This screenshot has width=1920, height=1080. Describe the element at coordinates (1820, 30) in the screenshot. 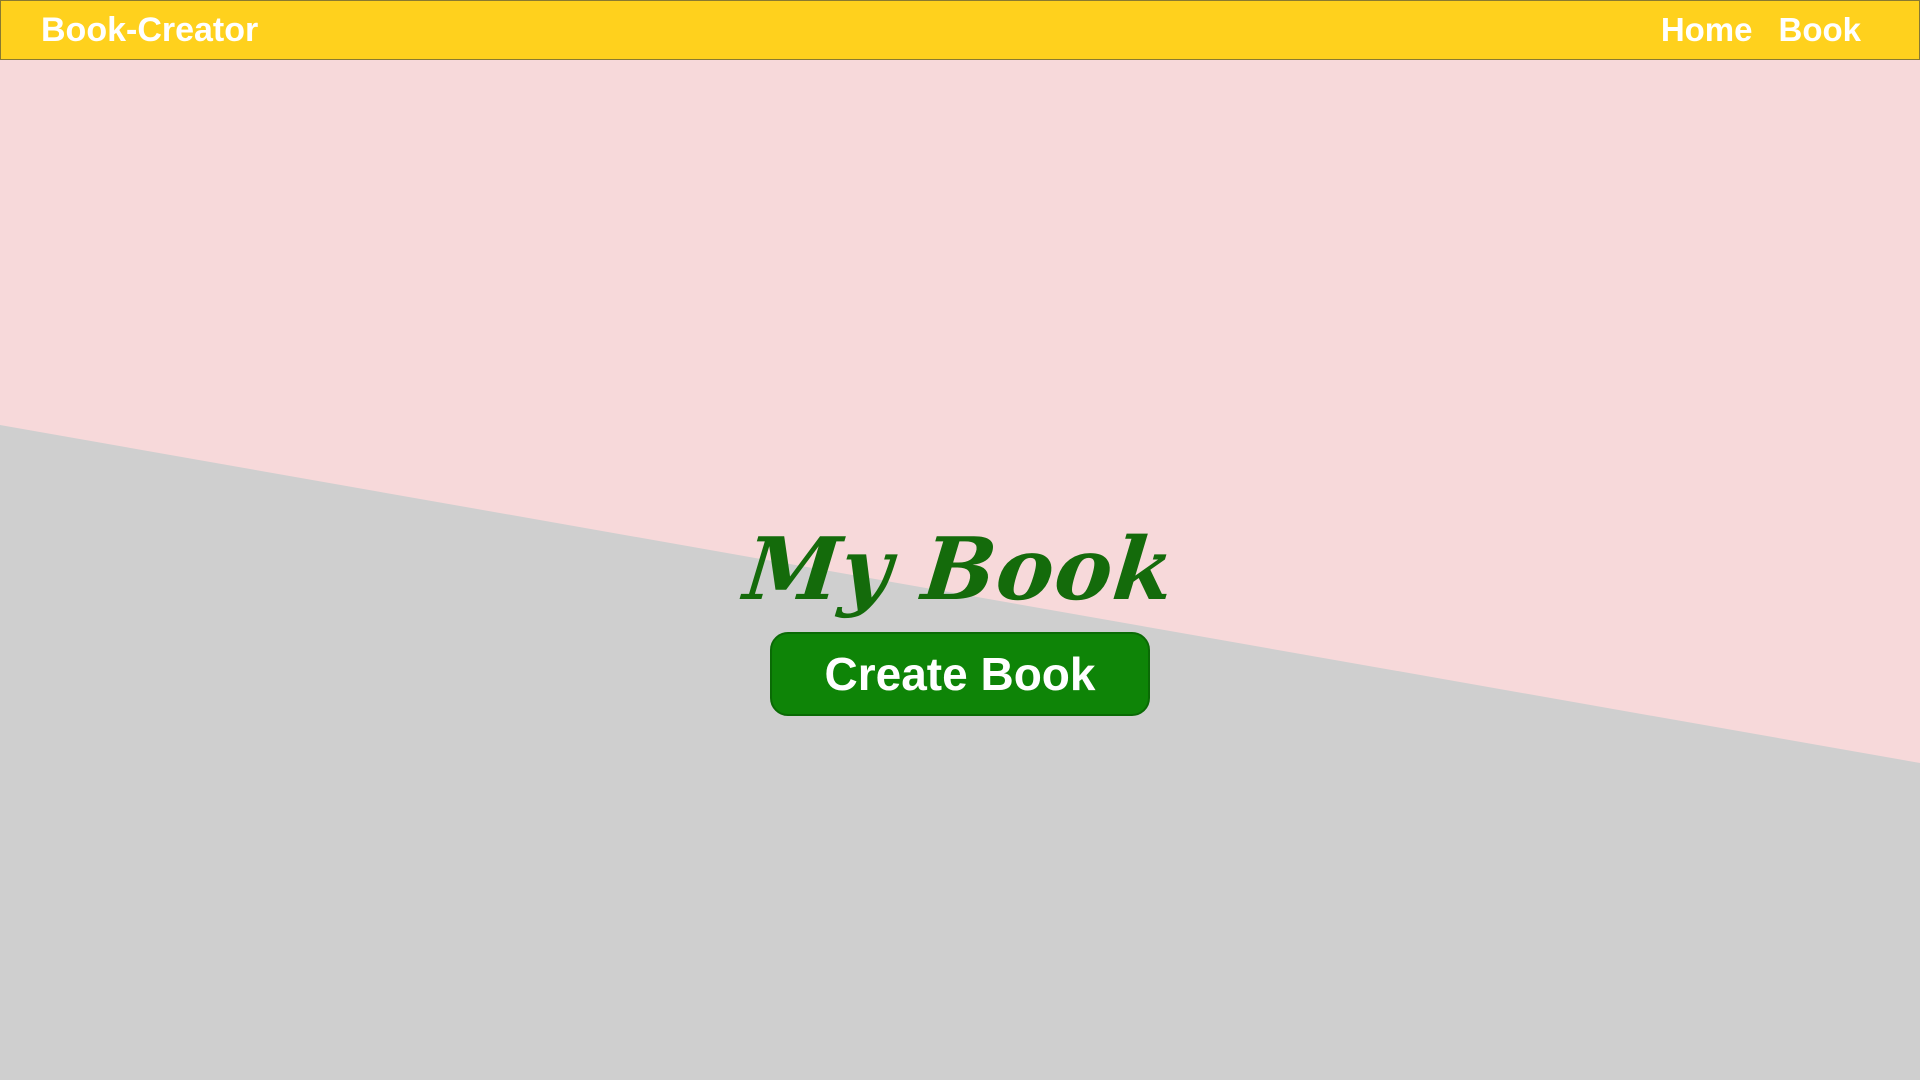

I see `nav-link-book: Book` at that location.